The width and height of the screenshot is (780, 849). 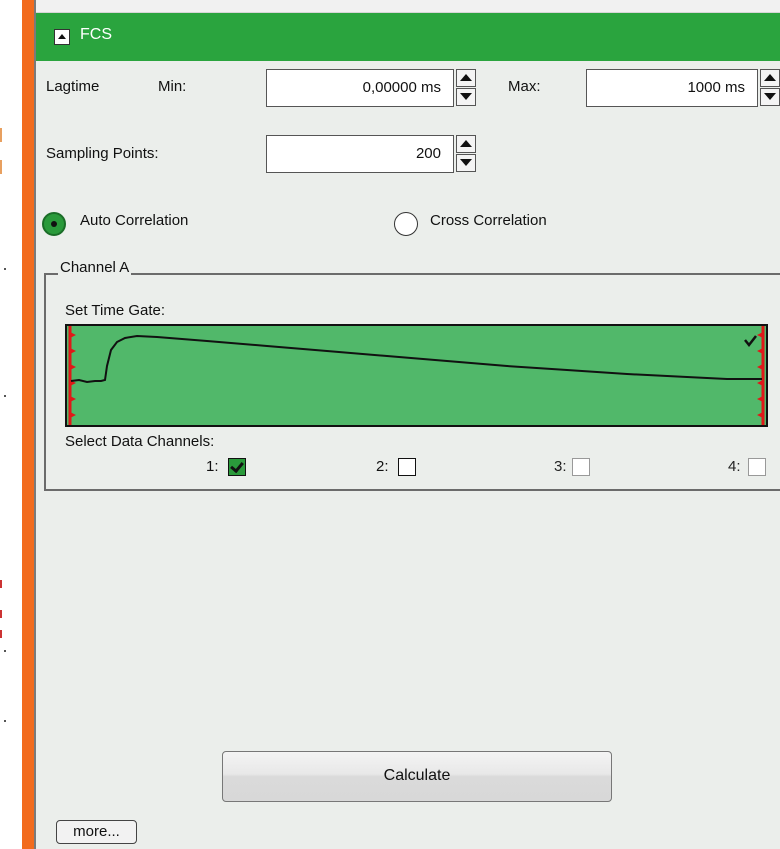 I want to click on panel-title: FCS, so click(x=96, y=34).